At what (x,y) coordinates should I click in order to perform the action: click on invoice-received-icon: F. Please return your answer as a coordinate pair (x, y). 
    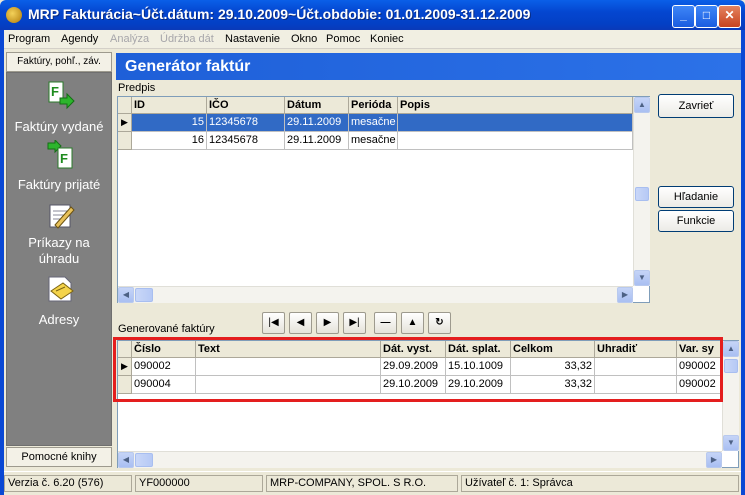
    Looking at the image, I should click on (61, 154).